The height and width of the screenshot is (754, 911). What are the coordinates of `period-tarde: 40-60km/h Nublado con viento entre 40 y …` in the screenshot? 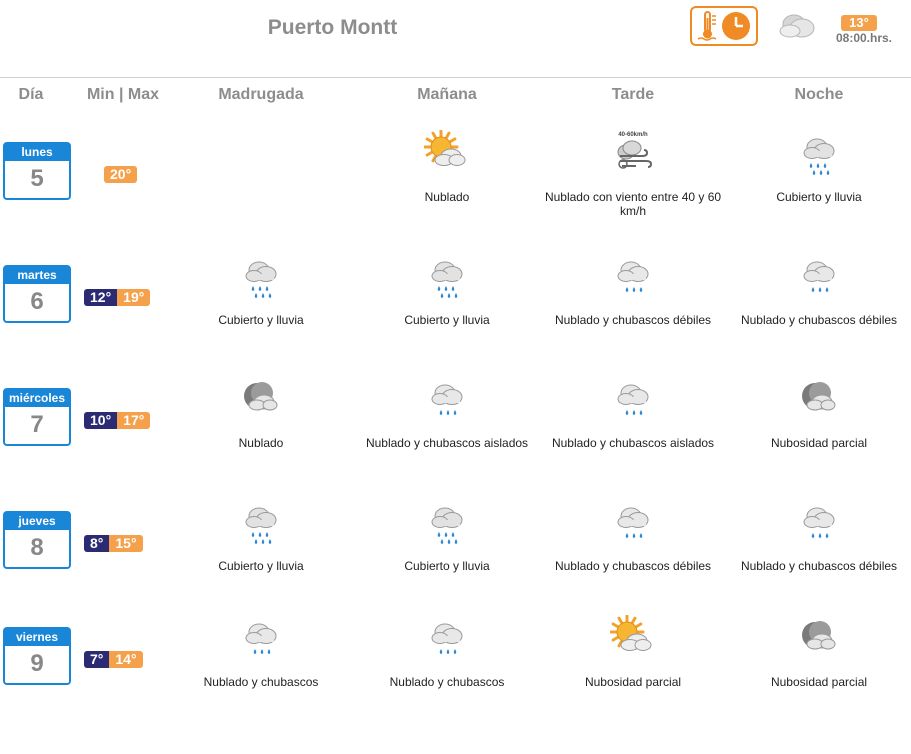 It's located at (633, 183).